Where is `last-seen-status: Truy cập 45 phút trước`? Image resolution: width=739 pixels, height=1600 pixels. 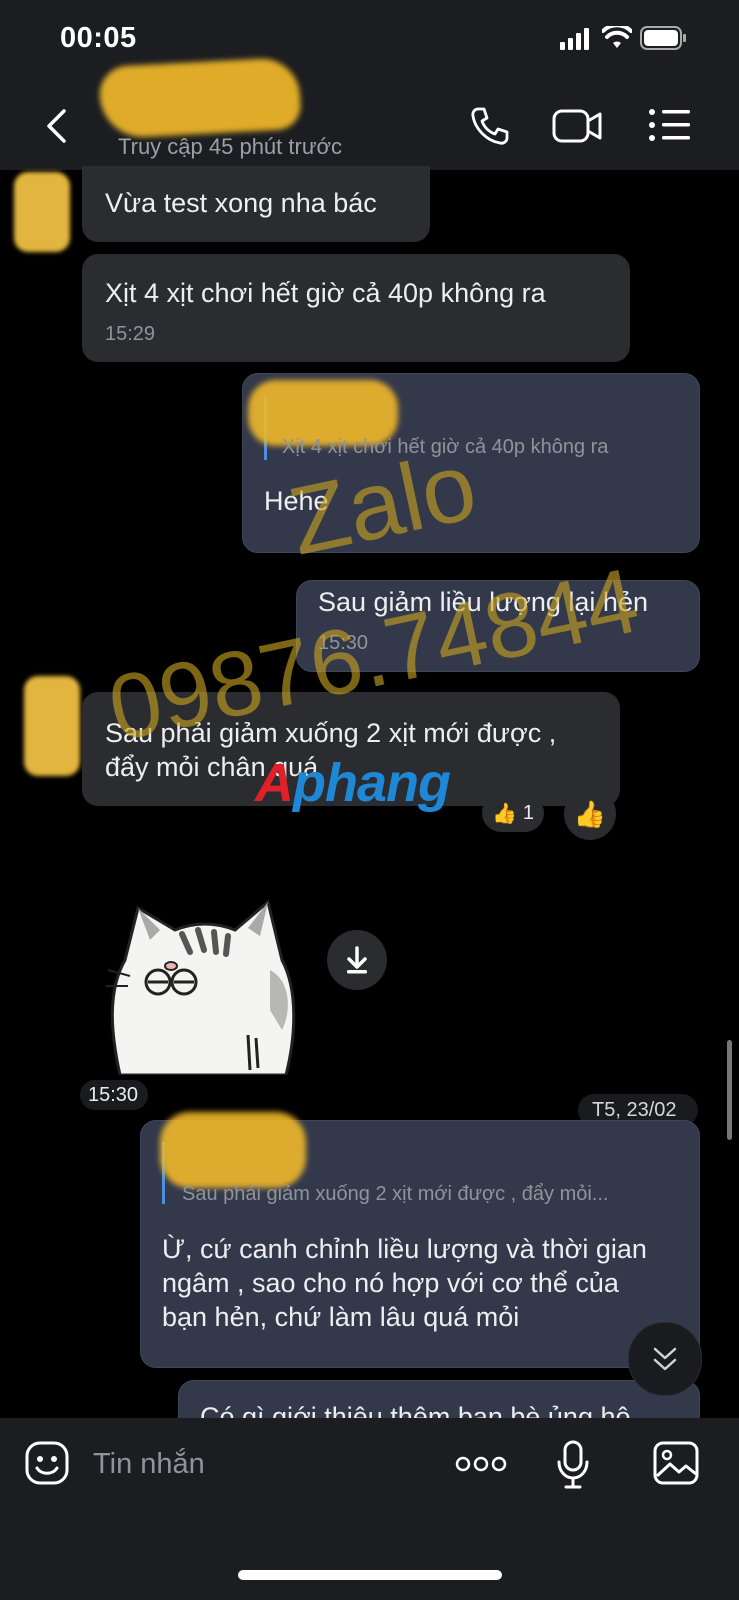
last-seen-status: Truy cập 45 phút trước is located at coordinates (230, 146).